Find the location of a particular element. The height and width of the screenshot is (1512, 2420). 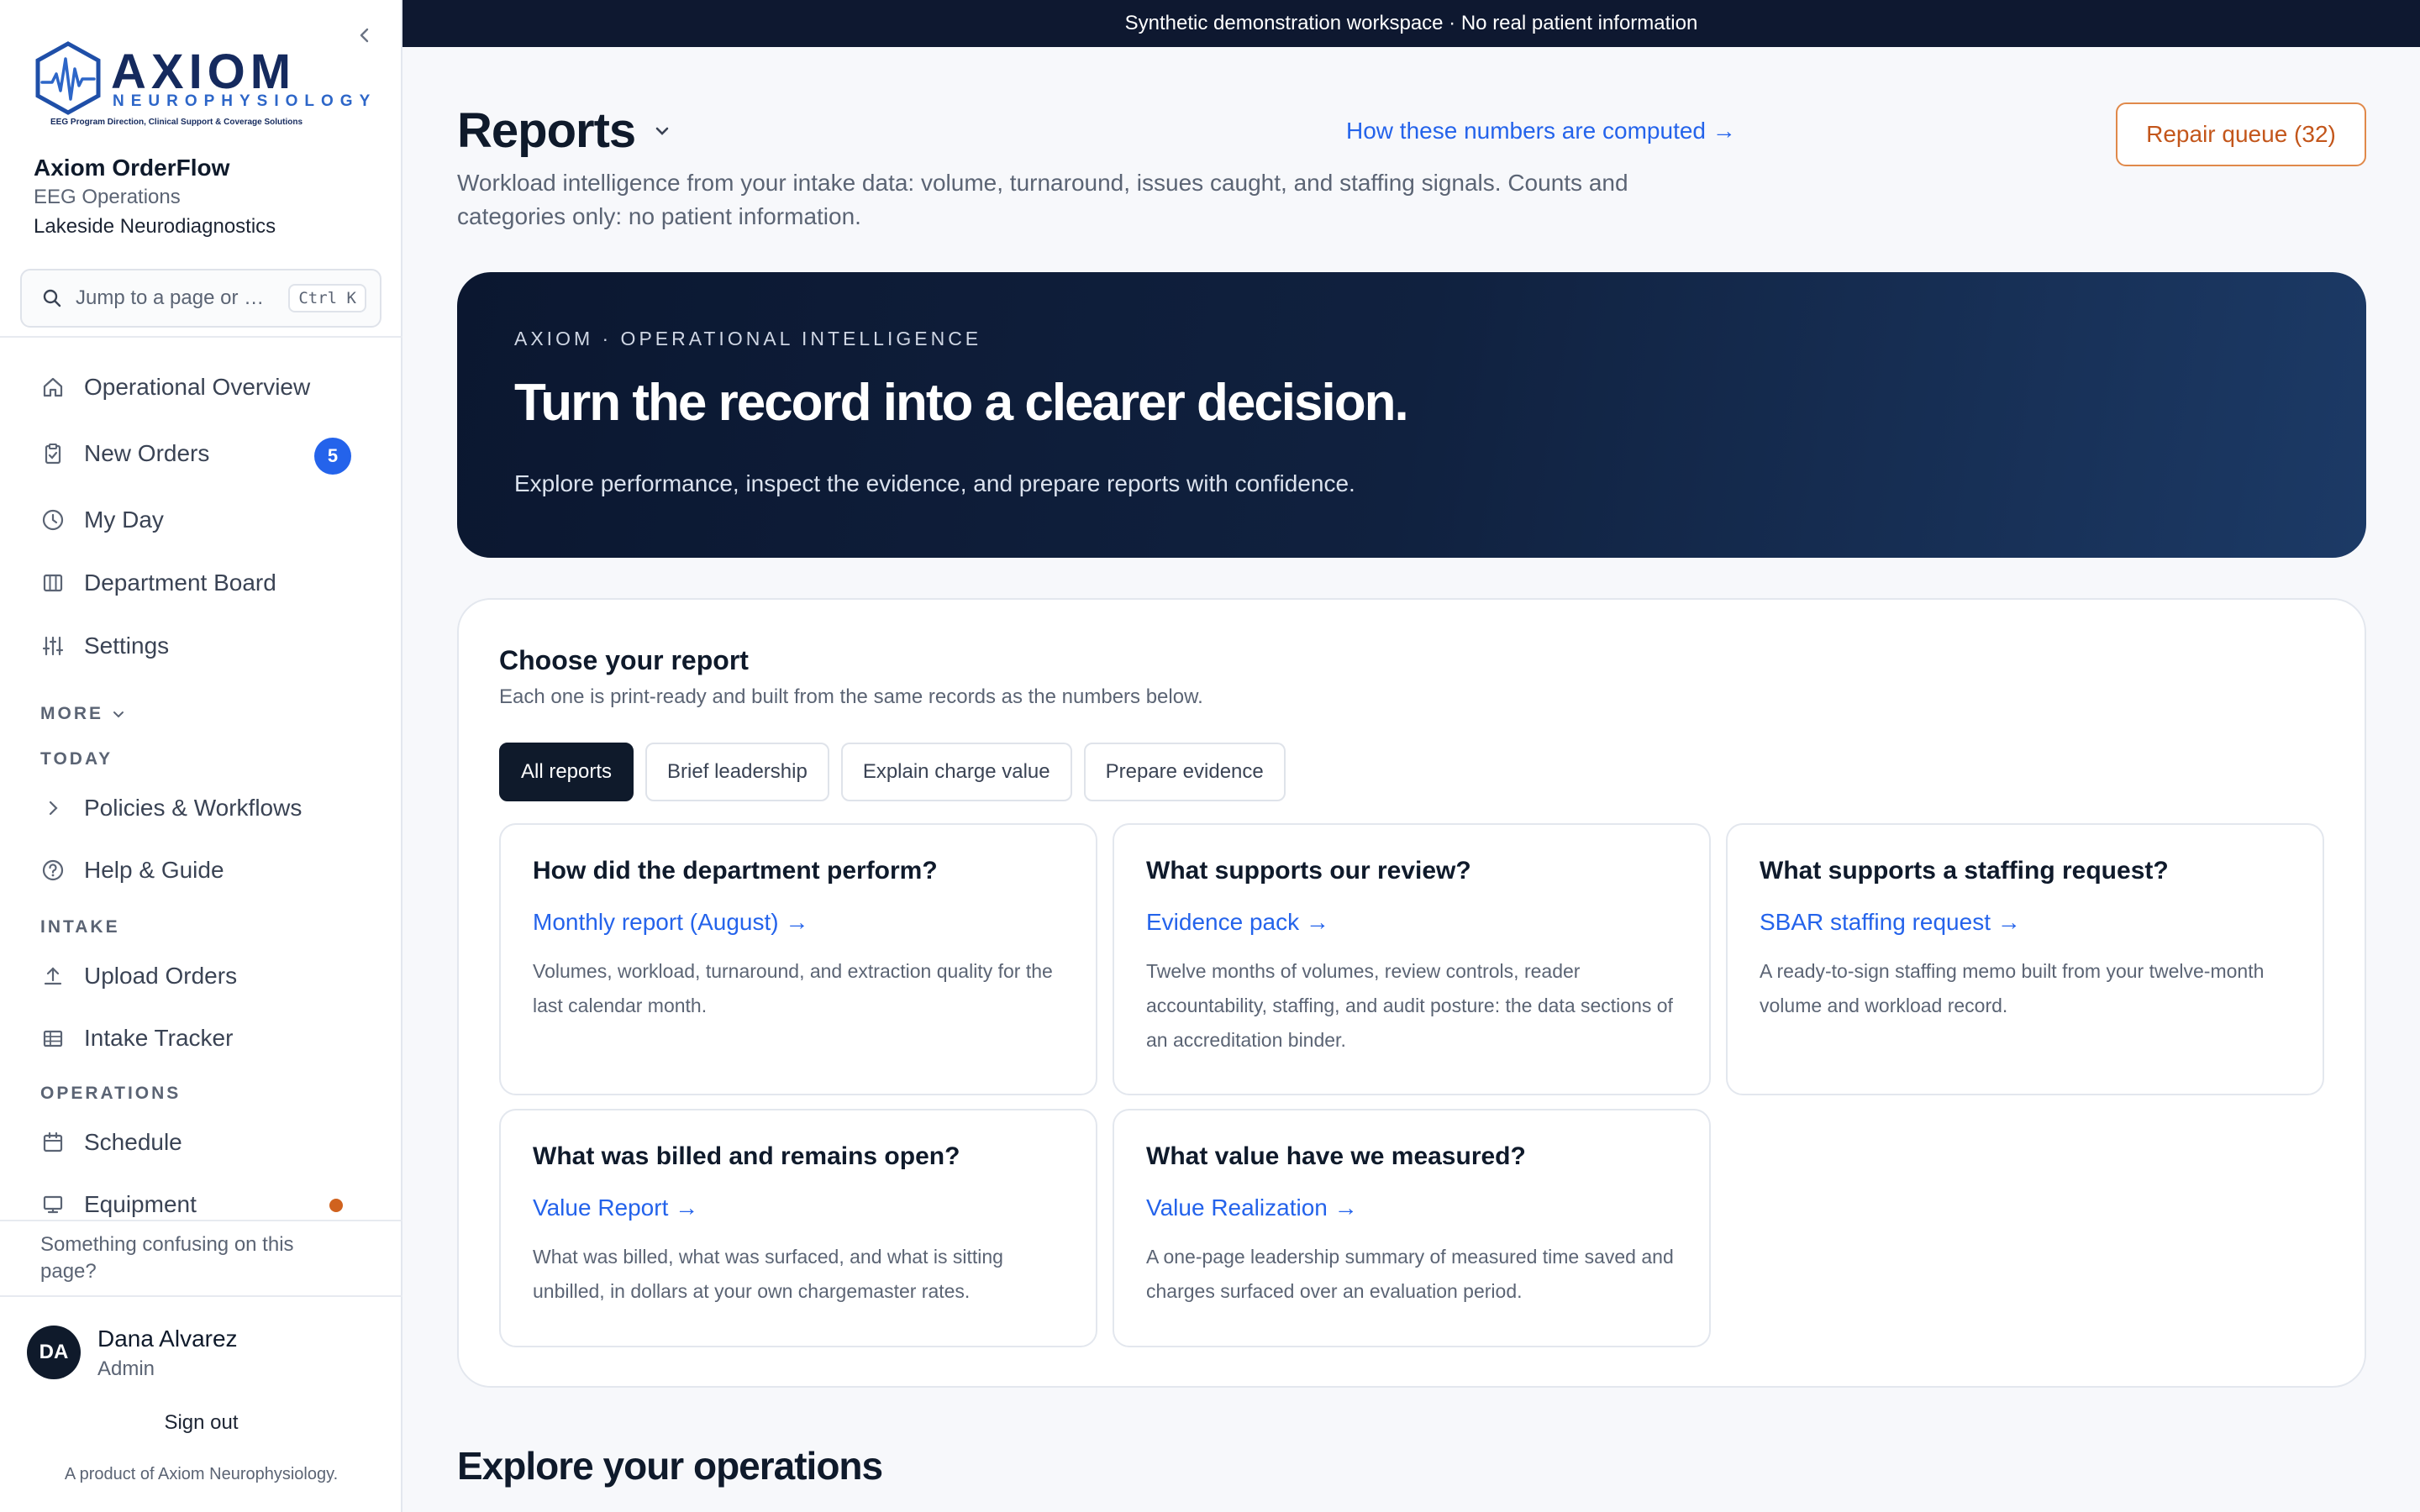

page-title: Reports is located at coordinates (546, 130).